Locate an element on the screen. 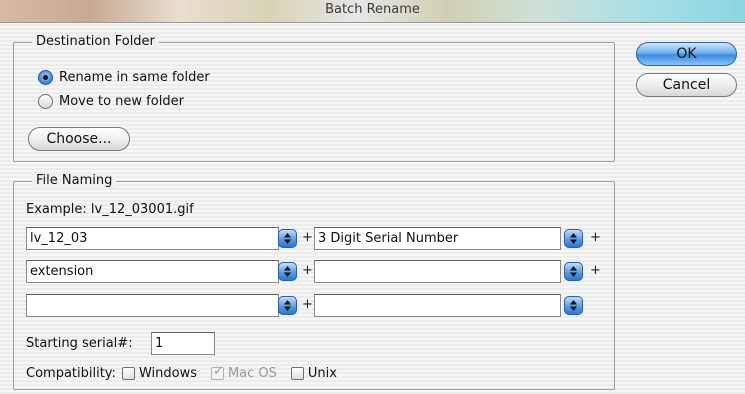 The image size is (745, 394). radio-move-new-folder: Move to new folder is located at coordinates (111, 101).